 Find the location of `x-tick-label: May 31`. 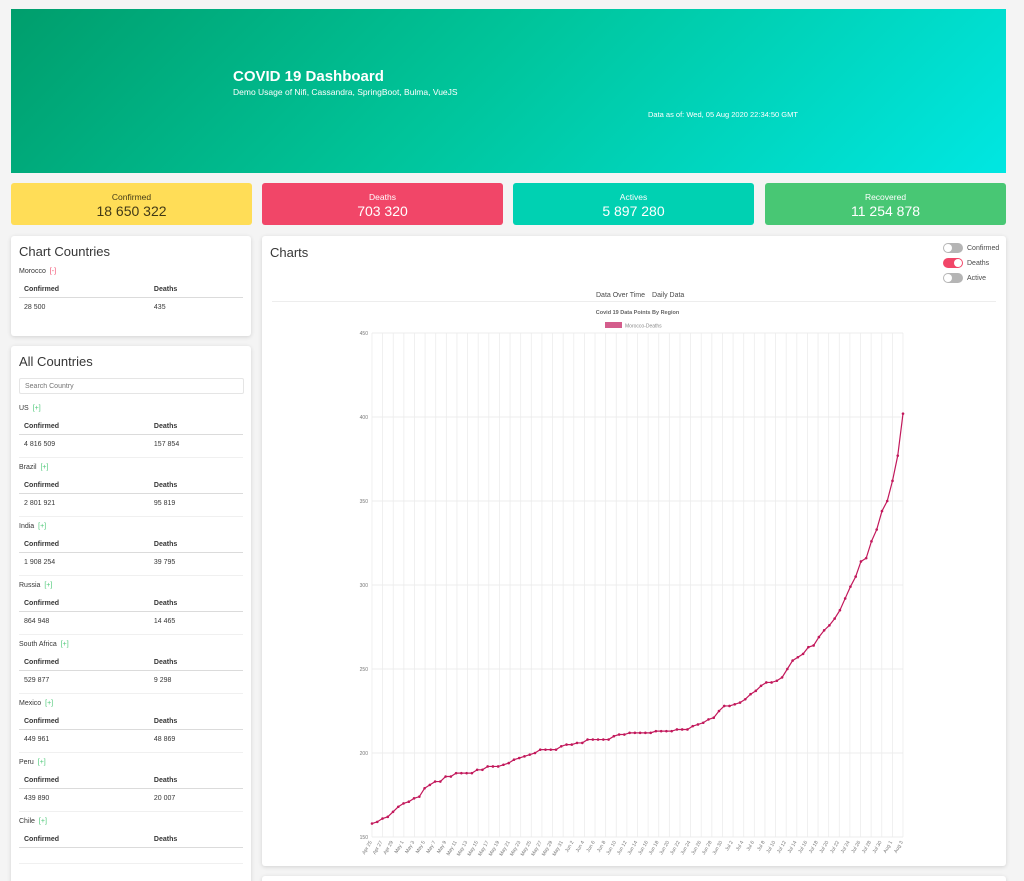

x-tick-label: May 31 is located at coordinates (558, 848).